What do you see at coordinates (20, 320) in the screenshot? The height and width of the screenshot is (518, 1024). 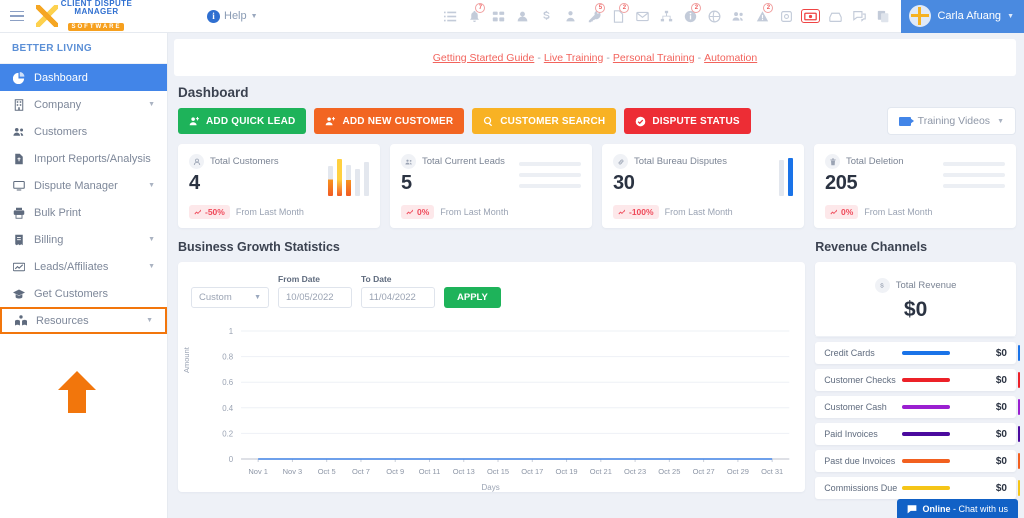 I see `book-reader-icon` at bounding box center [20, 320].